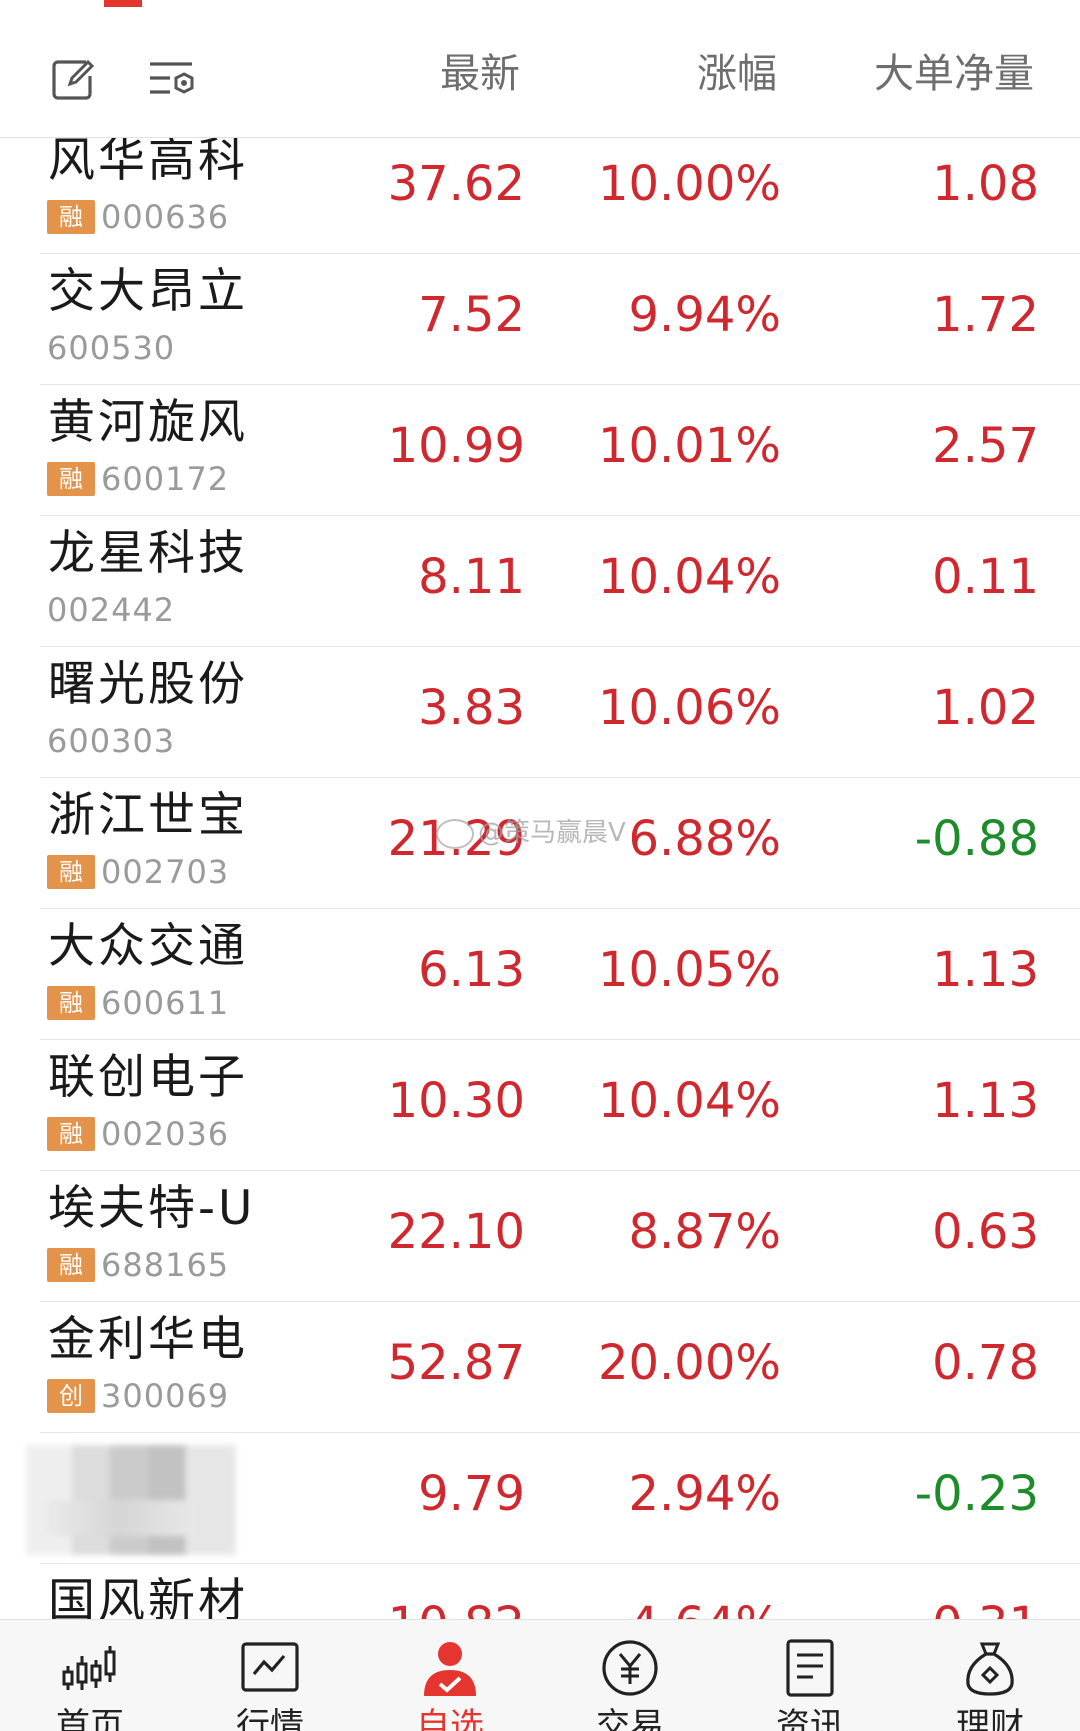 Image resolution: width=1080 pixels, height=1731 pixels. I want to click on stock-name: 交大昂立, so click(148, 291).